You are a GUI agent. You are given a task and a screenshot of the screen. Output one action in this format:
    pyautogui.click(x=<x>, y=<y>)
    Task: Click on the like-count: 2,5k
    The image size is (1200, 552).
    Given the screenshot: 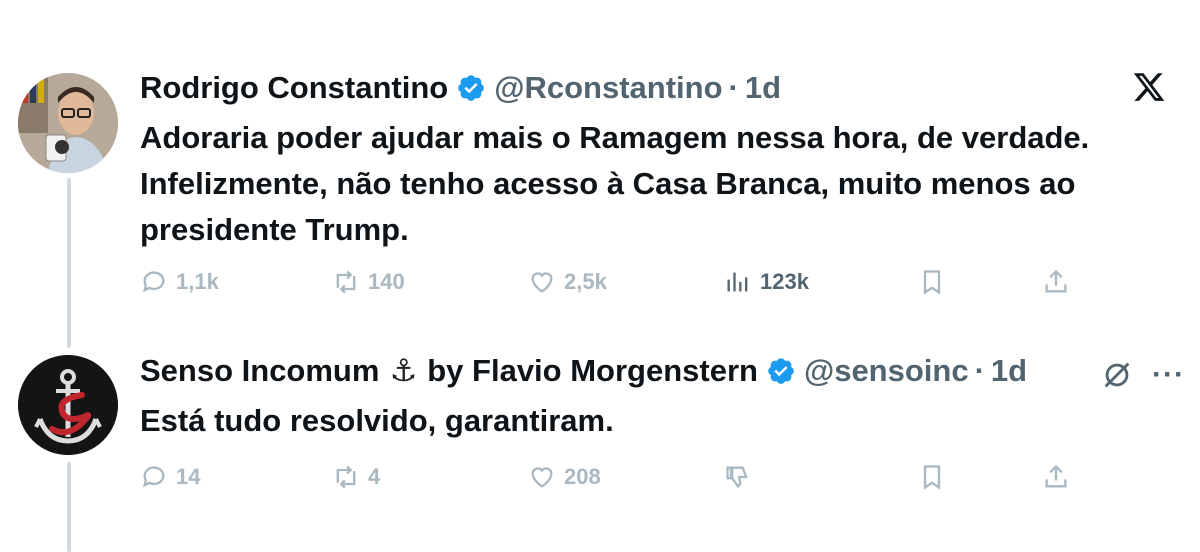 What is the action you would take?
    pyautogui.click(x=585, y=281)
    